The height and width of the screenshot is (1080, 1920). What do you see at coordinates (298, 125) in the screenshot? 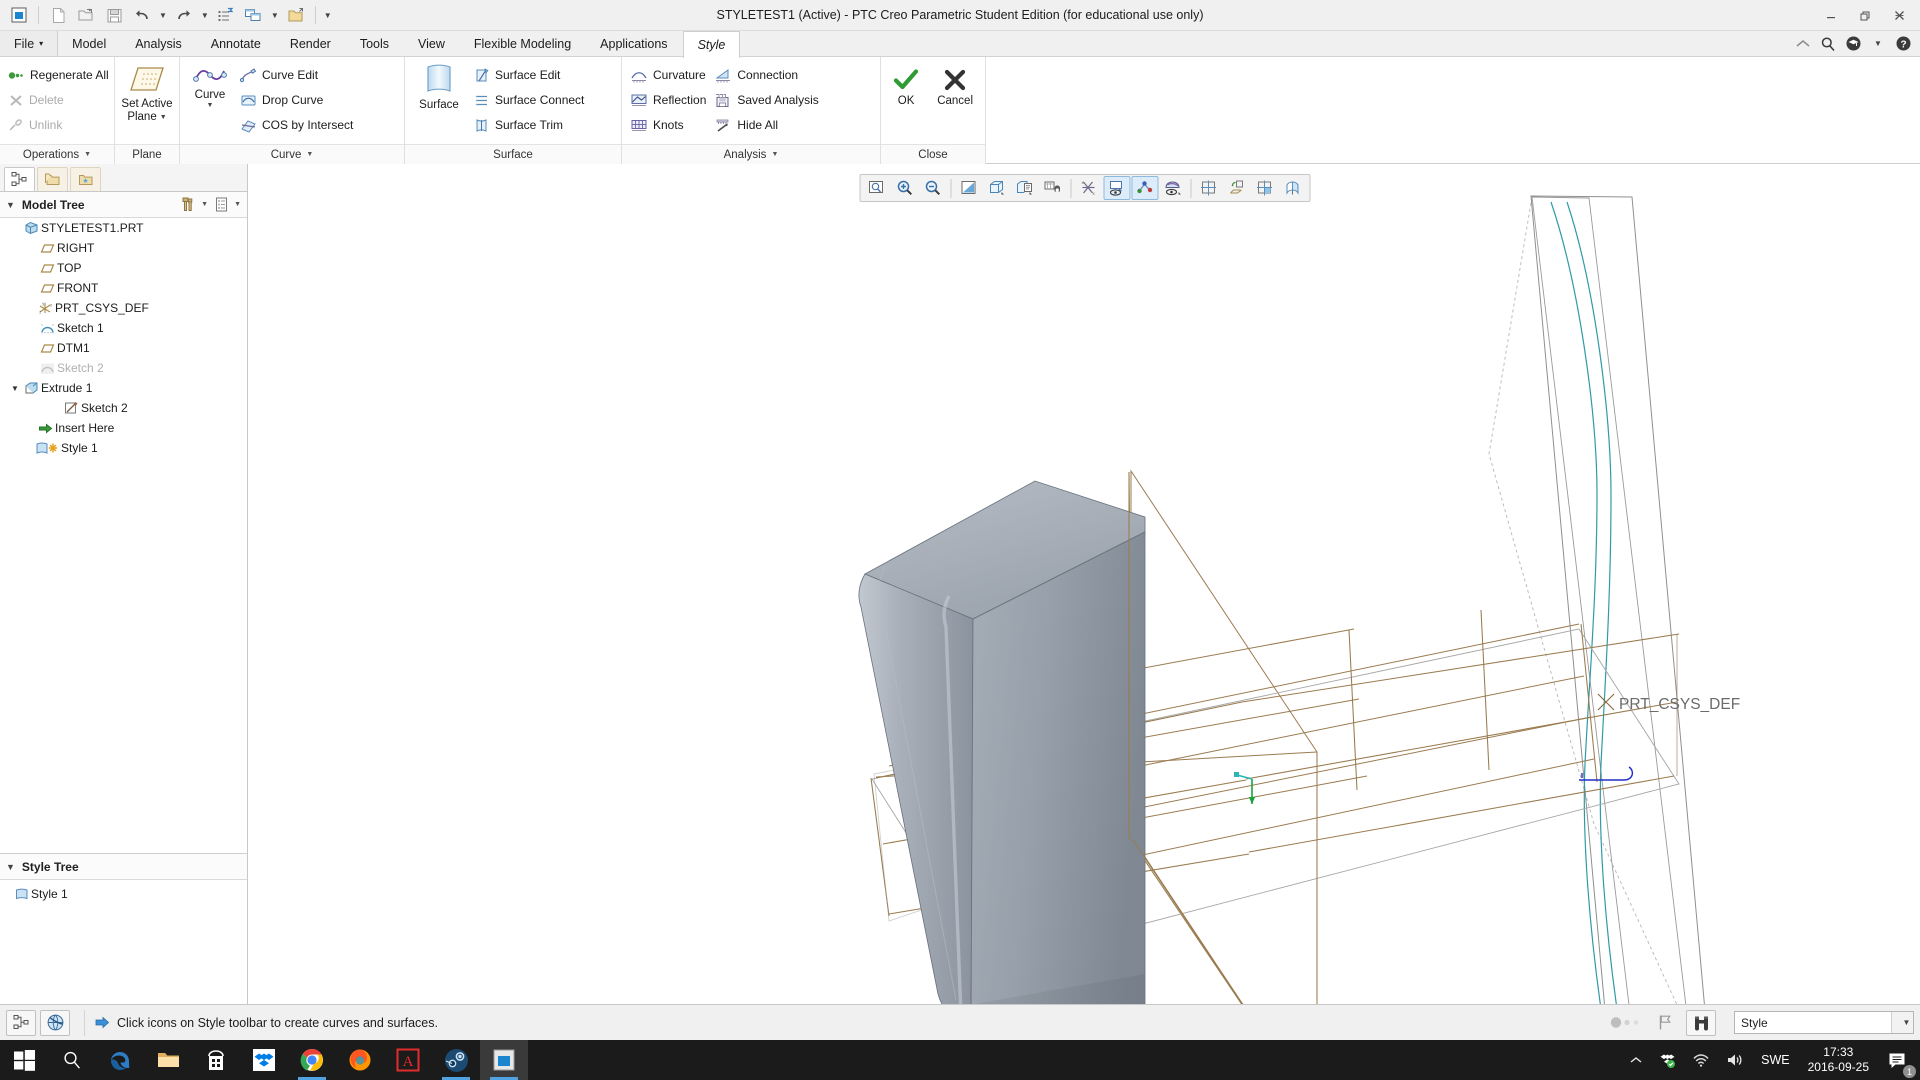
I see `cos-by-intersect-button: COS by Intersect` at bounding box center [298, 125].